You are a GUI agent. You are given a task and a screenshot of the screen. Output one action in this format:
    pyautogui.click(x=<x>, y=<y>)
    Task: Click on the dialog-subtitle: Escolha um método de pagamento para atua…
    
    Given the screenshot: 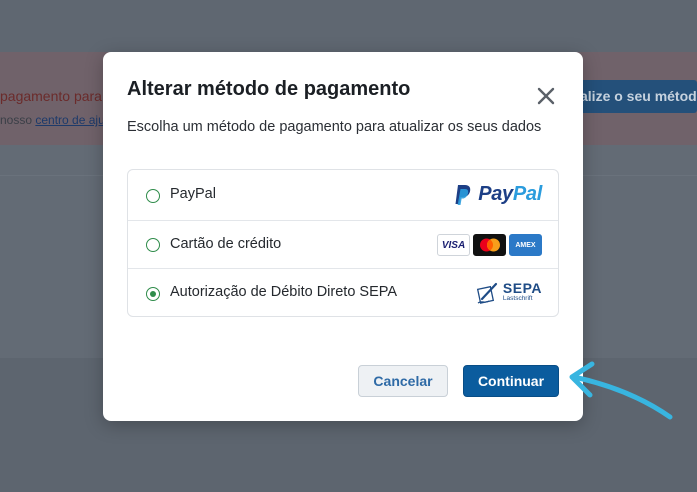 What is the action you would take?
    pyautogui.click(x=334, y=127)
    